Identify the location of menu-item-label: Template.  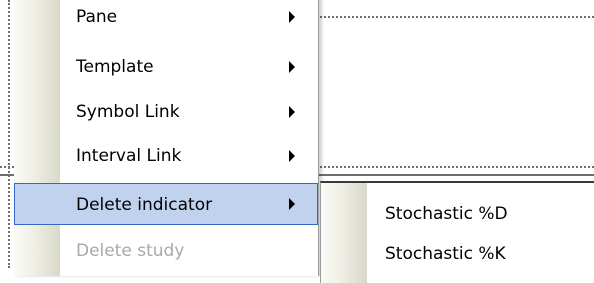
(115, 67).